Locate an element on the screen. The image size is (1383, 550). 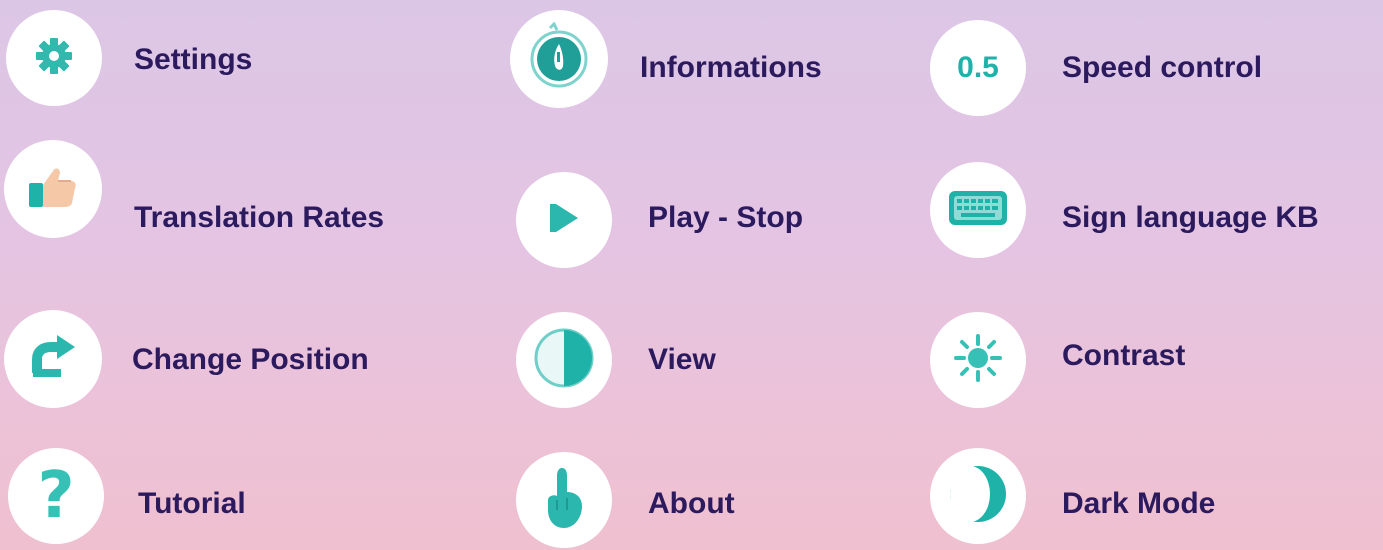
about-button is located at coordinates (564, 500).